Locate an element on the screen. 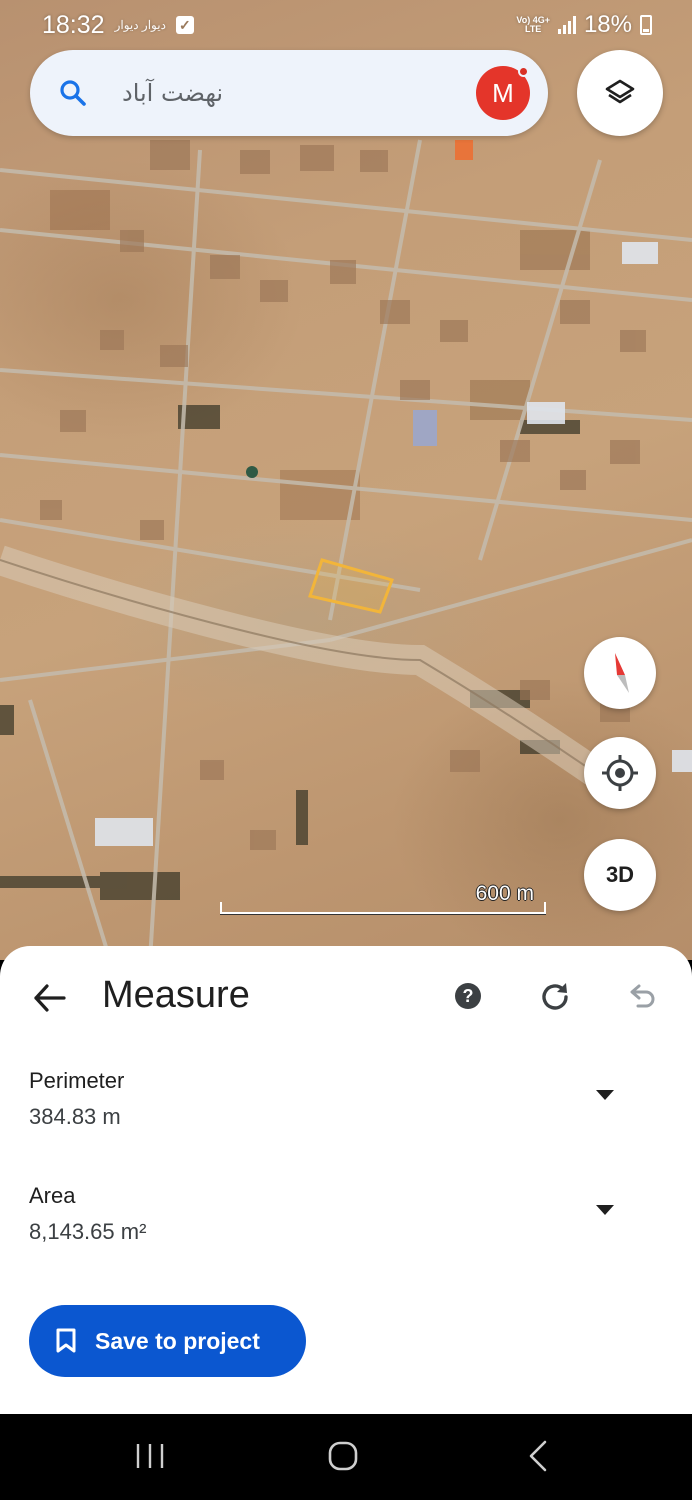 The image size is (692, 1500). bookmark-icon is located at coordinates (66, 1340).